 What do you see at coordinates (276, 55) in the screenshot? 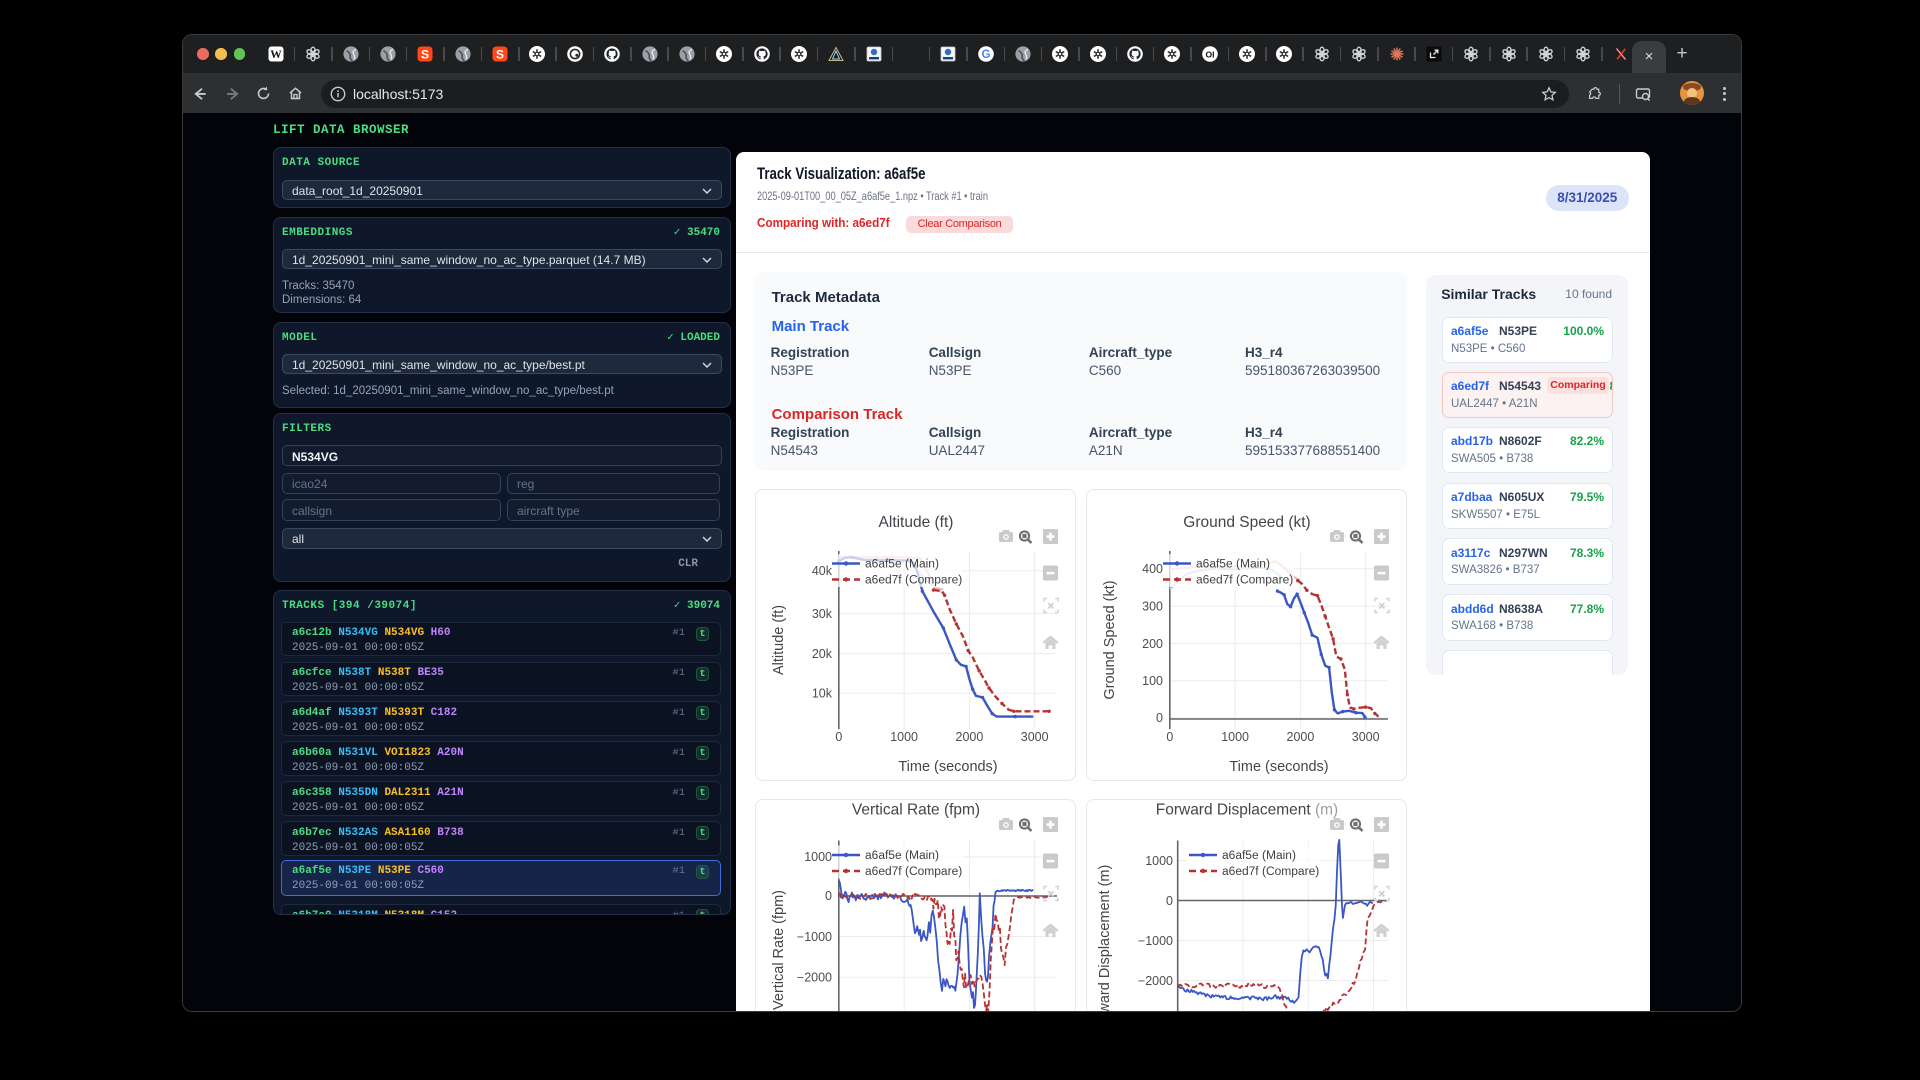
I see `svg-text: W` at bounding box center [276, 55].